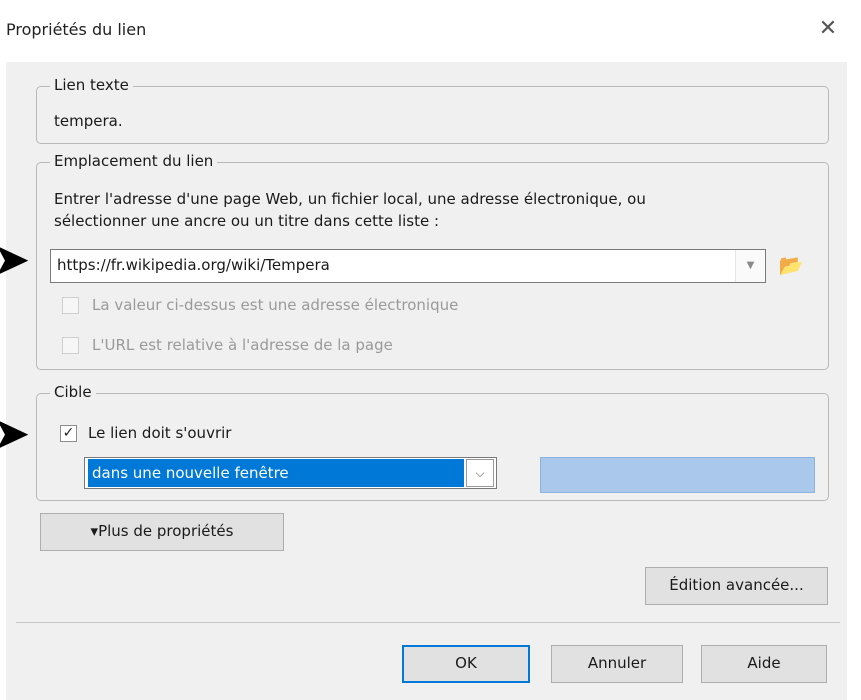  I want to click on help-button: Aide, so click(764, 664).